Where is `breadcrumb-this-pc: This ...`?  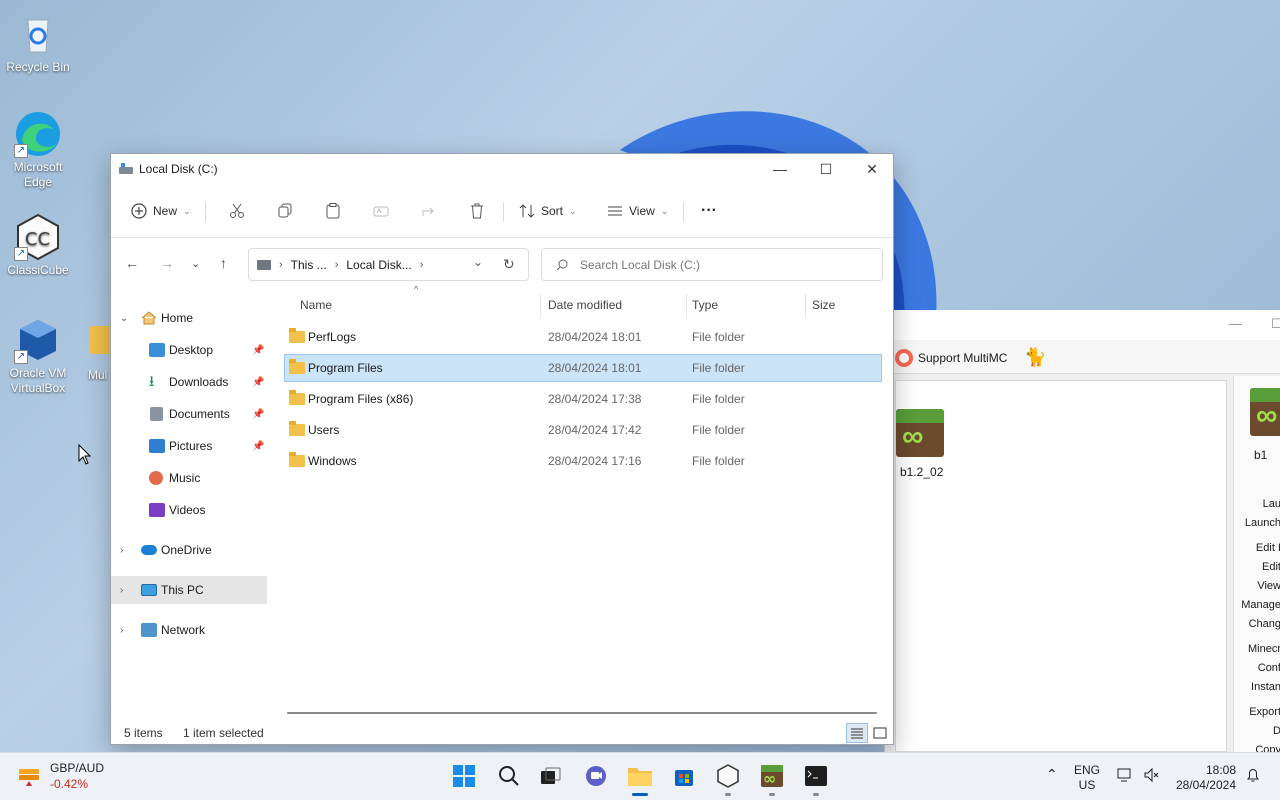
breadcrumb-this-pc: This ... is located at coordinates (309, 265).